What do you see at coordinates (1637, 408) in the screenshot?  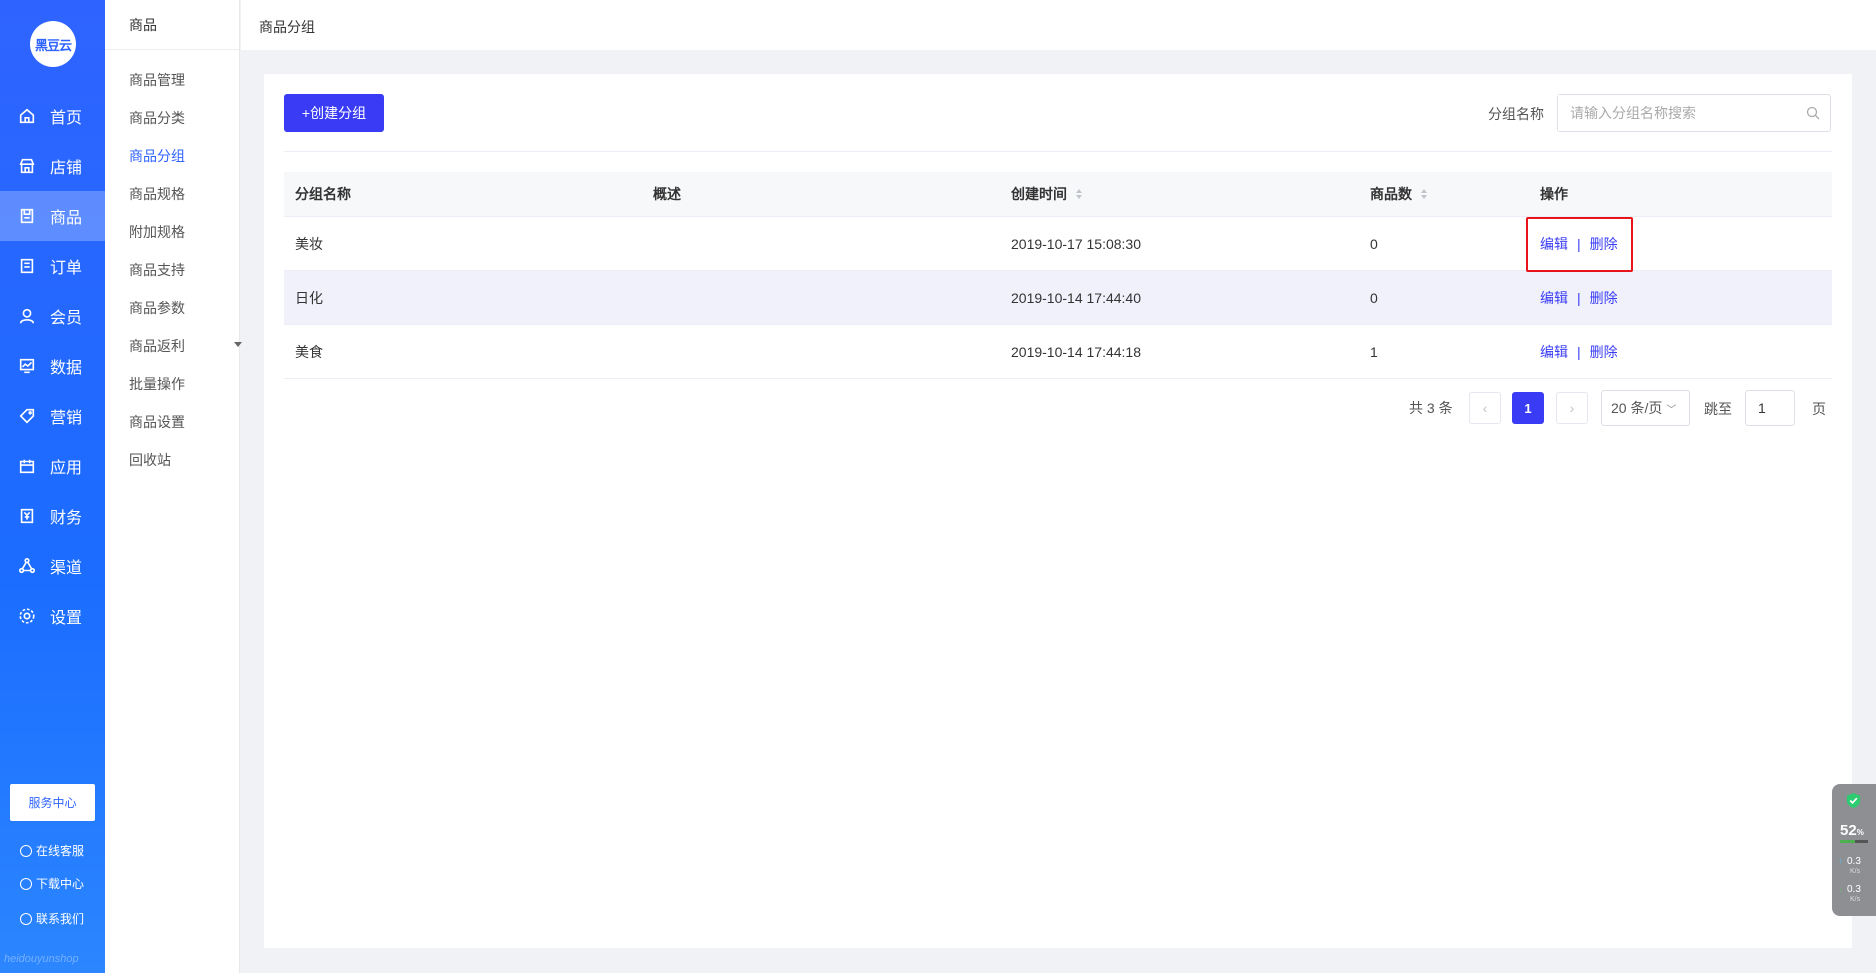 I see `page-size-value: 20 条/页` at bounding box center [1637, 408].